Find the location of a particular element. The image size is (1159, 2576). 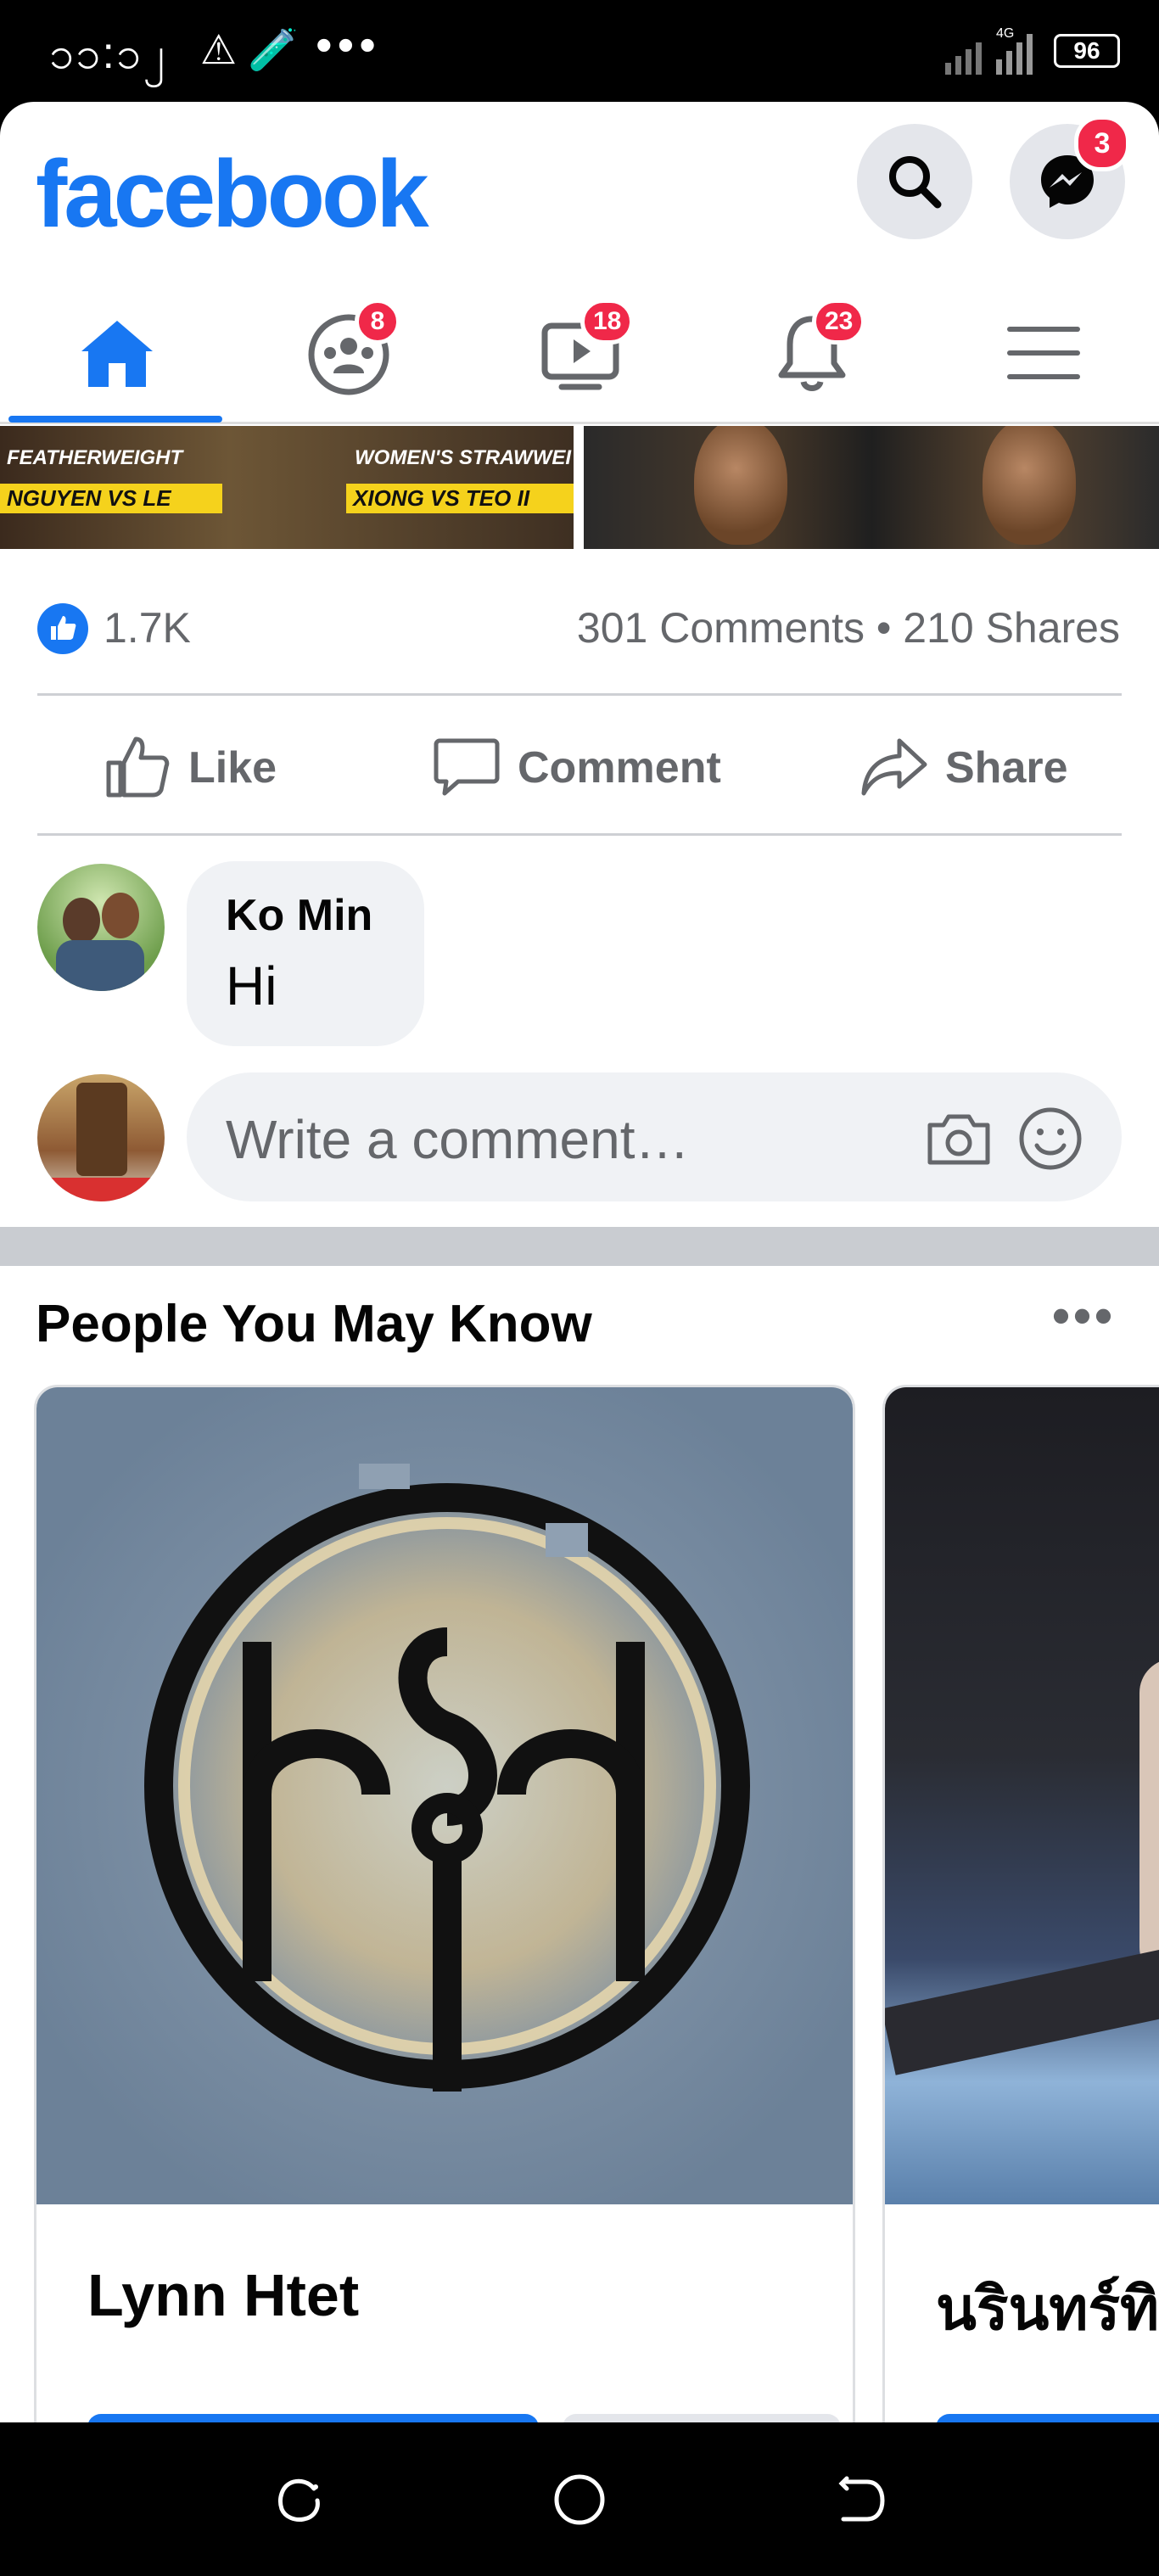

messenger-badge: 3 is located at coordinates (1102, 143).